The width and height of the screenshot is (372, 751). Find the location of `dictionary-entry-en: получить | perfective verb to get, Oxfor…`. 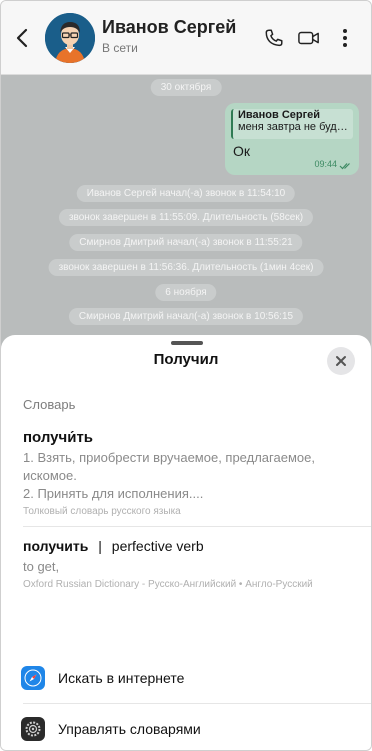

dictionary-entry-en: получить | perfective verb to get, Oxfor… is located at coordinates (188, 565).